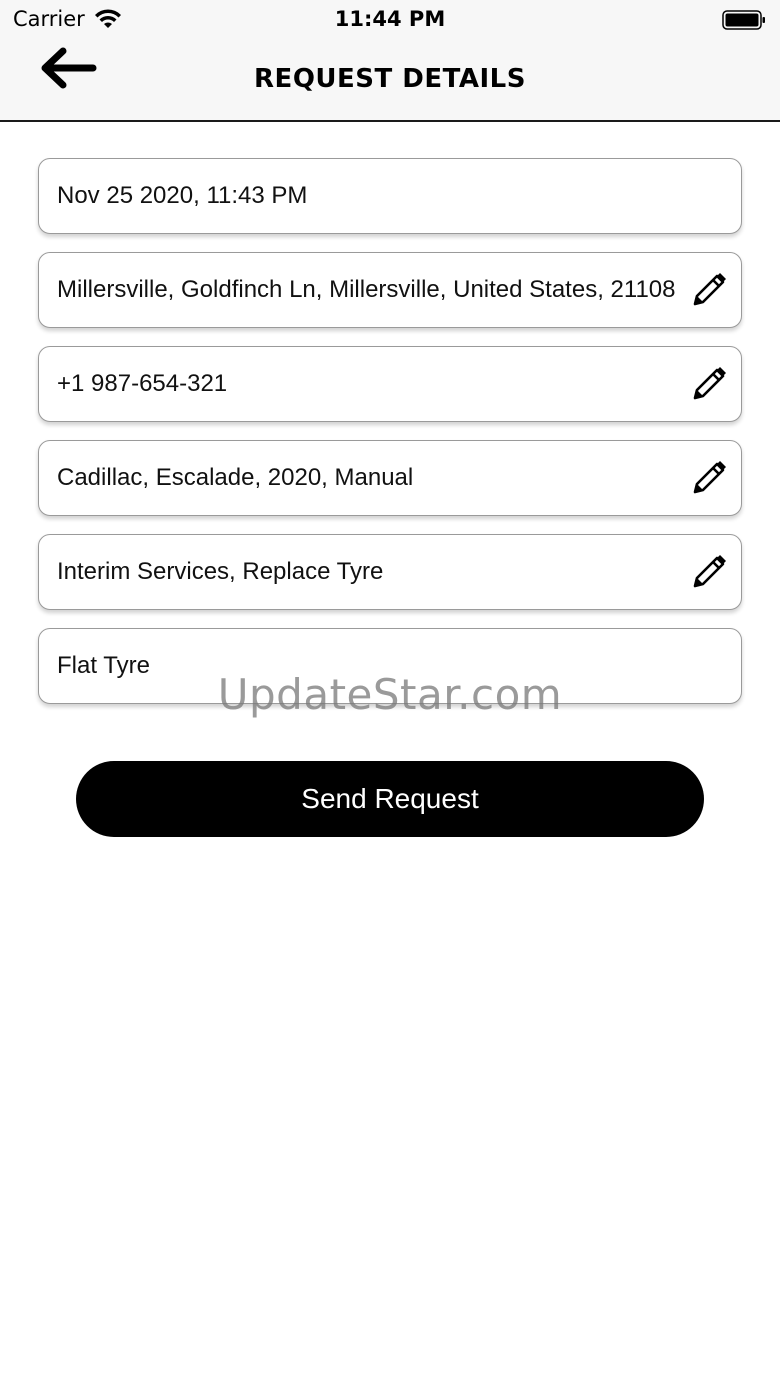 The image size is (780, 1387). What do you see at coordinates (743, 20) in the screenshot?
I see `battery-icon` at bounding box center [743, 20].